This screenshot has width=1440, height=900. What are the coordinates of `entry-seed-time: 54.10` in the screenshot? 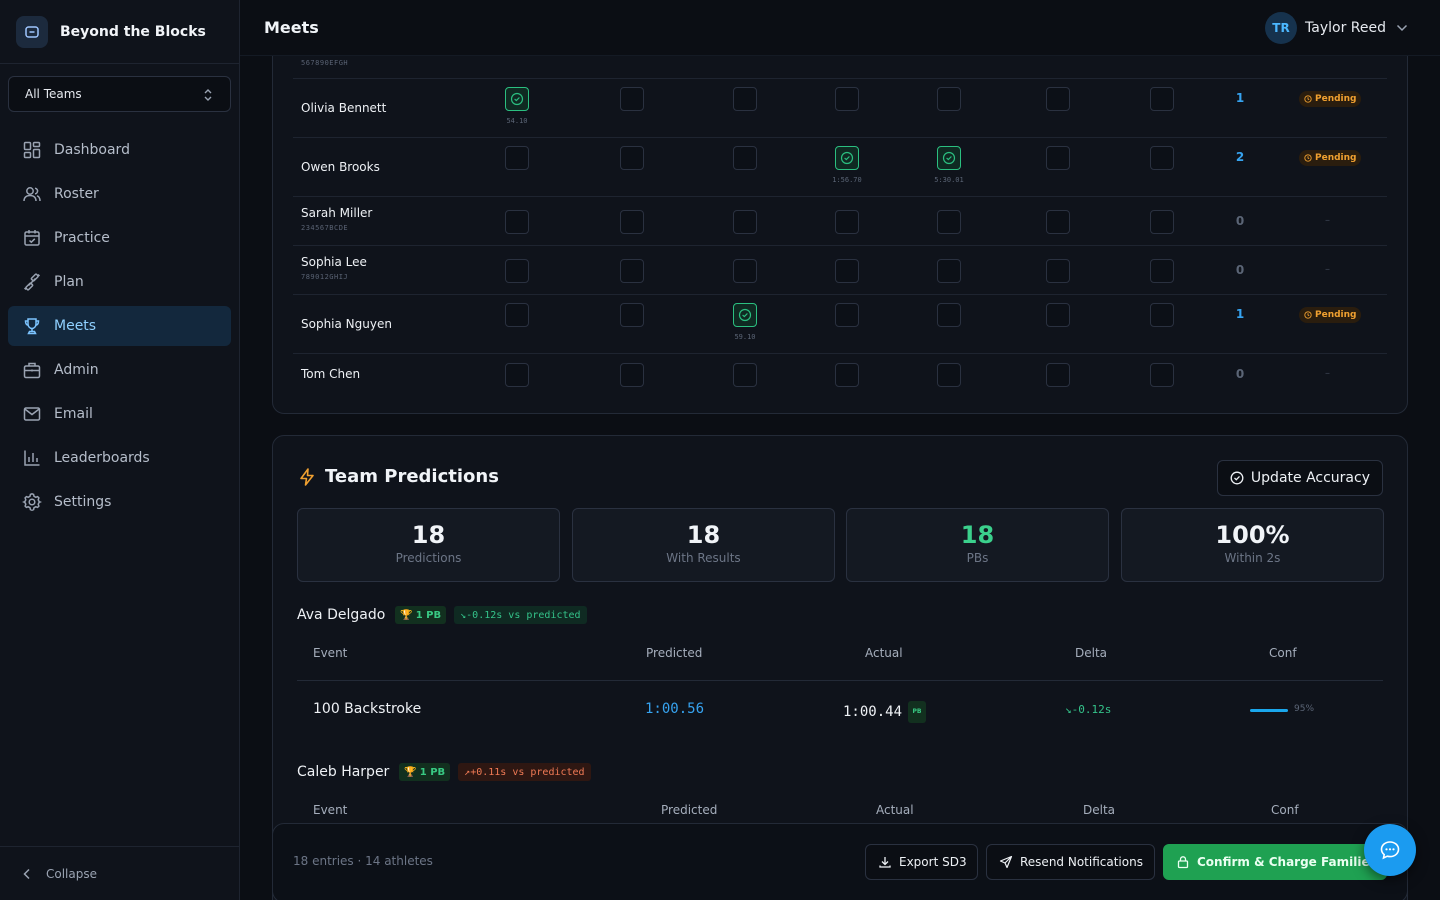 It's located at (517, 121).